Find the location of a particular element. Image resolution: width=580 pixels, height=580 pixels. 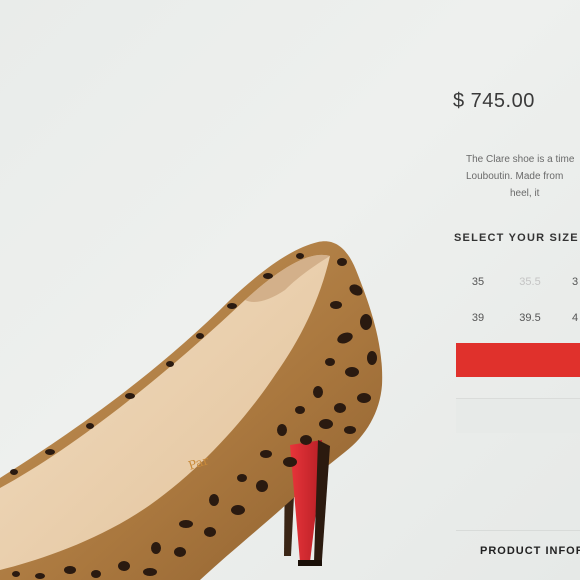

size-option: 39.5 is located at coordinates (530, 318).